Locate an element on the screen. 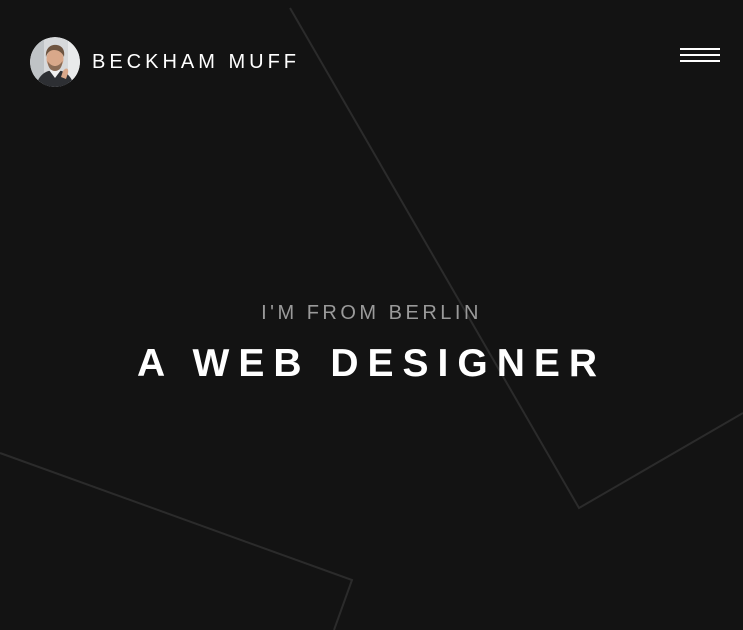 The height and width of the screenshot is (630, 743). hamburger-menu-icon is located at coordinates (699, 57).